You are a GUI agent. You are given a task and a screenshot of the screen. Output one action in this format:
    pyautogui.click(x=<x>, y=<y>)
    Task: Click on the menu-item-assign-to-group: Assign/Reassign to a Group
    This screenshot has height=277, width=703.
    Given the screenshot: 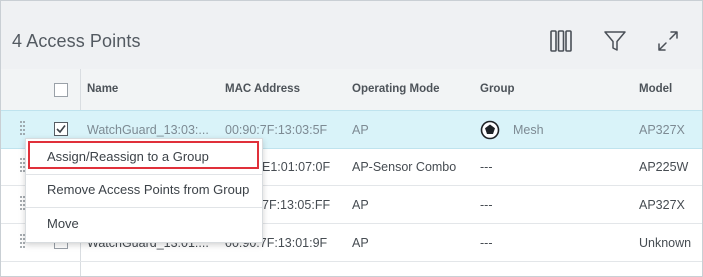 What is the action you would take?
    pyautogui.click(x=144, y=157)
    